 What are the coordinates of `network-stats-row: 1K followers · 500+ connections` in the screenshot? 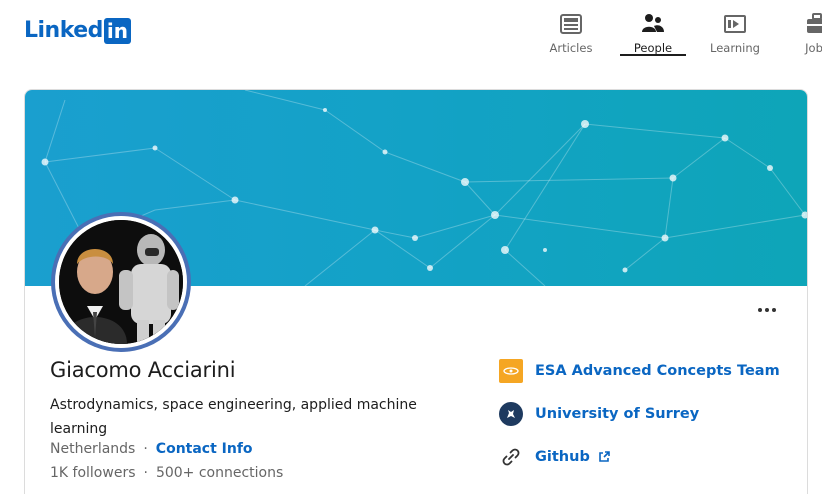 It's located at (166, 473).